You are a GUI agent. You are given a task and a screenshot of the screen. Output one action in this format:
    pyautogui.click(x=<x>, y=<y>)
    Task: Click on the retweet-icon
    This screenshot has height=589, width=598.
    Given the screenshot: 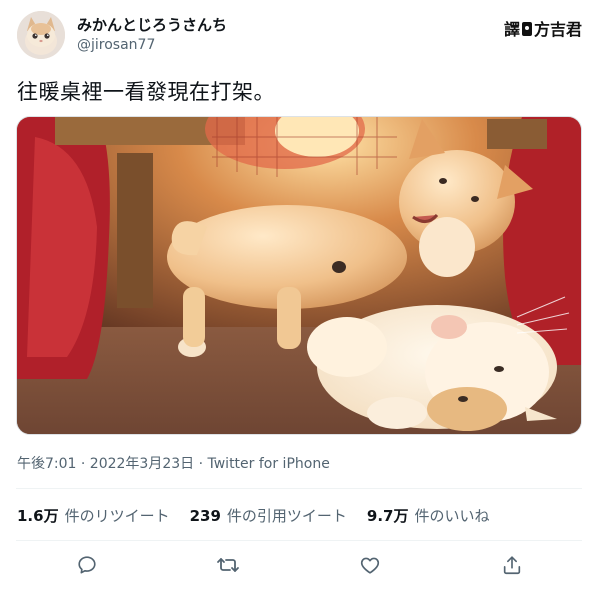 What is the action you would take?
    pyautogui.click(x=228, y=565)
    